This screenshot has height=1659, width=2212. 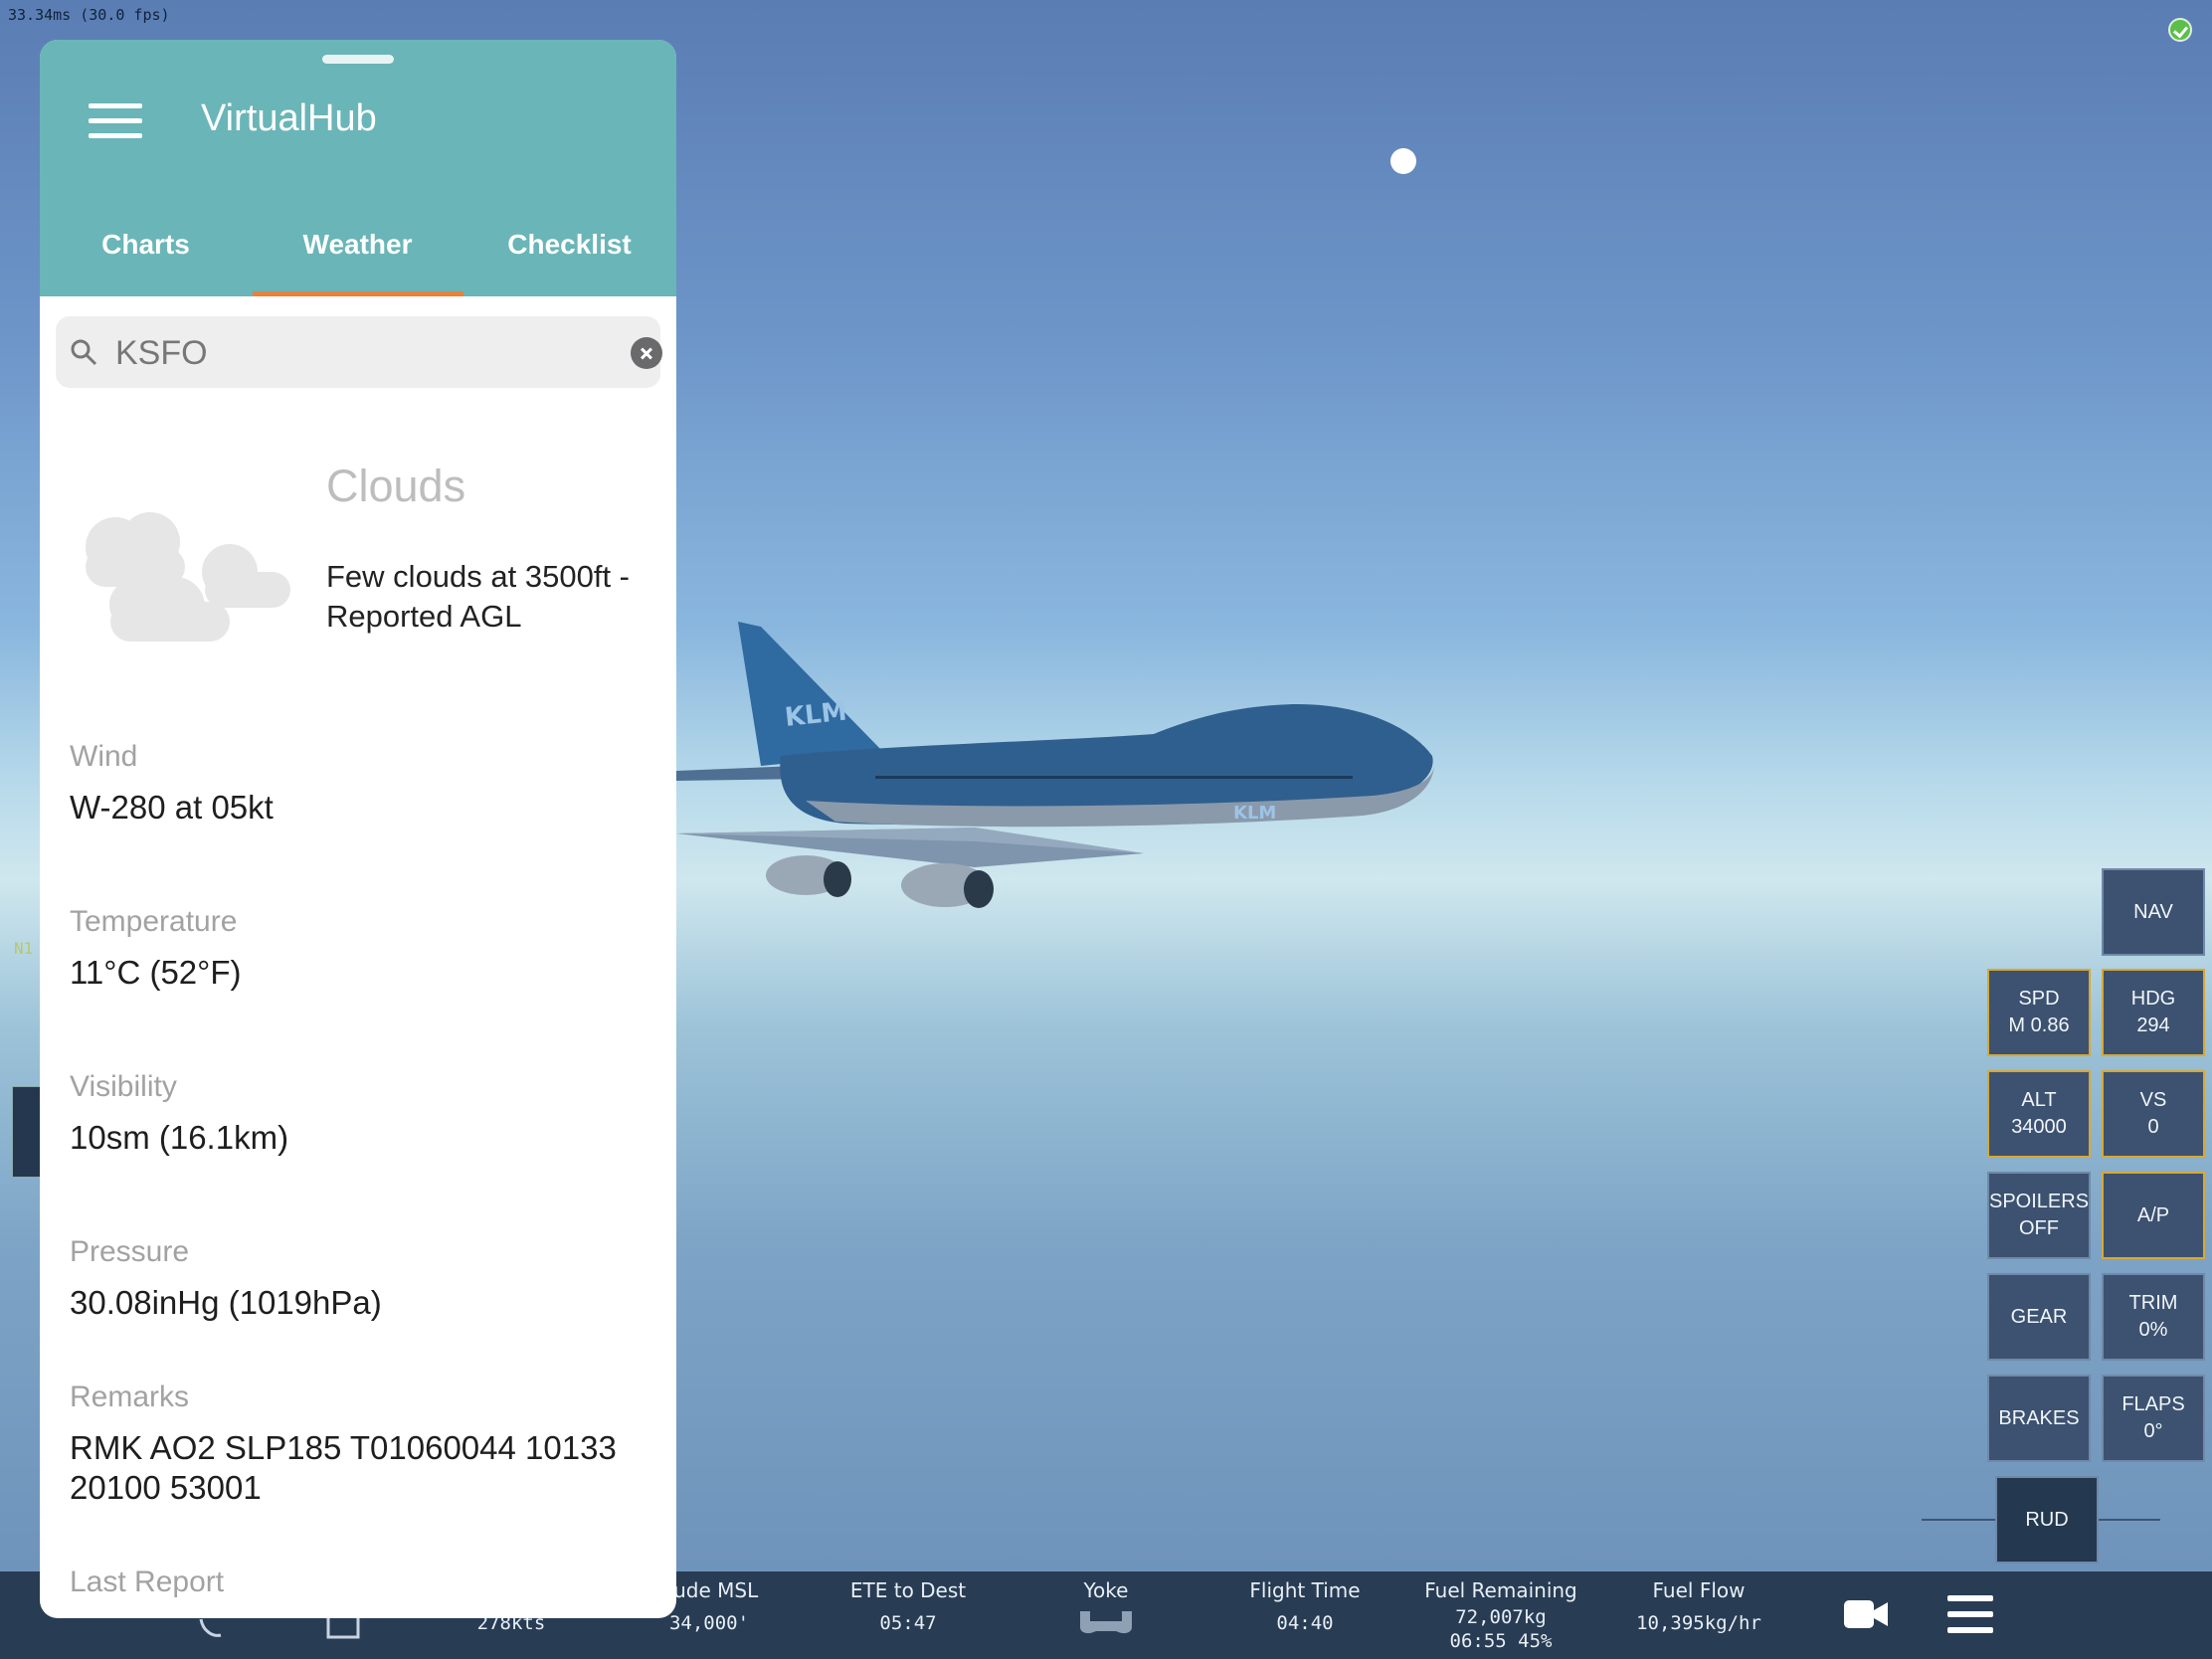 I want to click on ete-stat: ETE to Dest 05:47, so click(x=908, y=1605).